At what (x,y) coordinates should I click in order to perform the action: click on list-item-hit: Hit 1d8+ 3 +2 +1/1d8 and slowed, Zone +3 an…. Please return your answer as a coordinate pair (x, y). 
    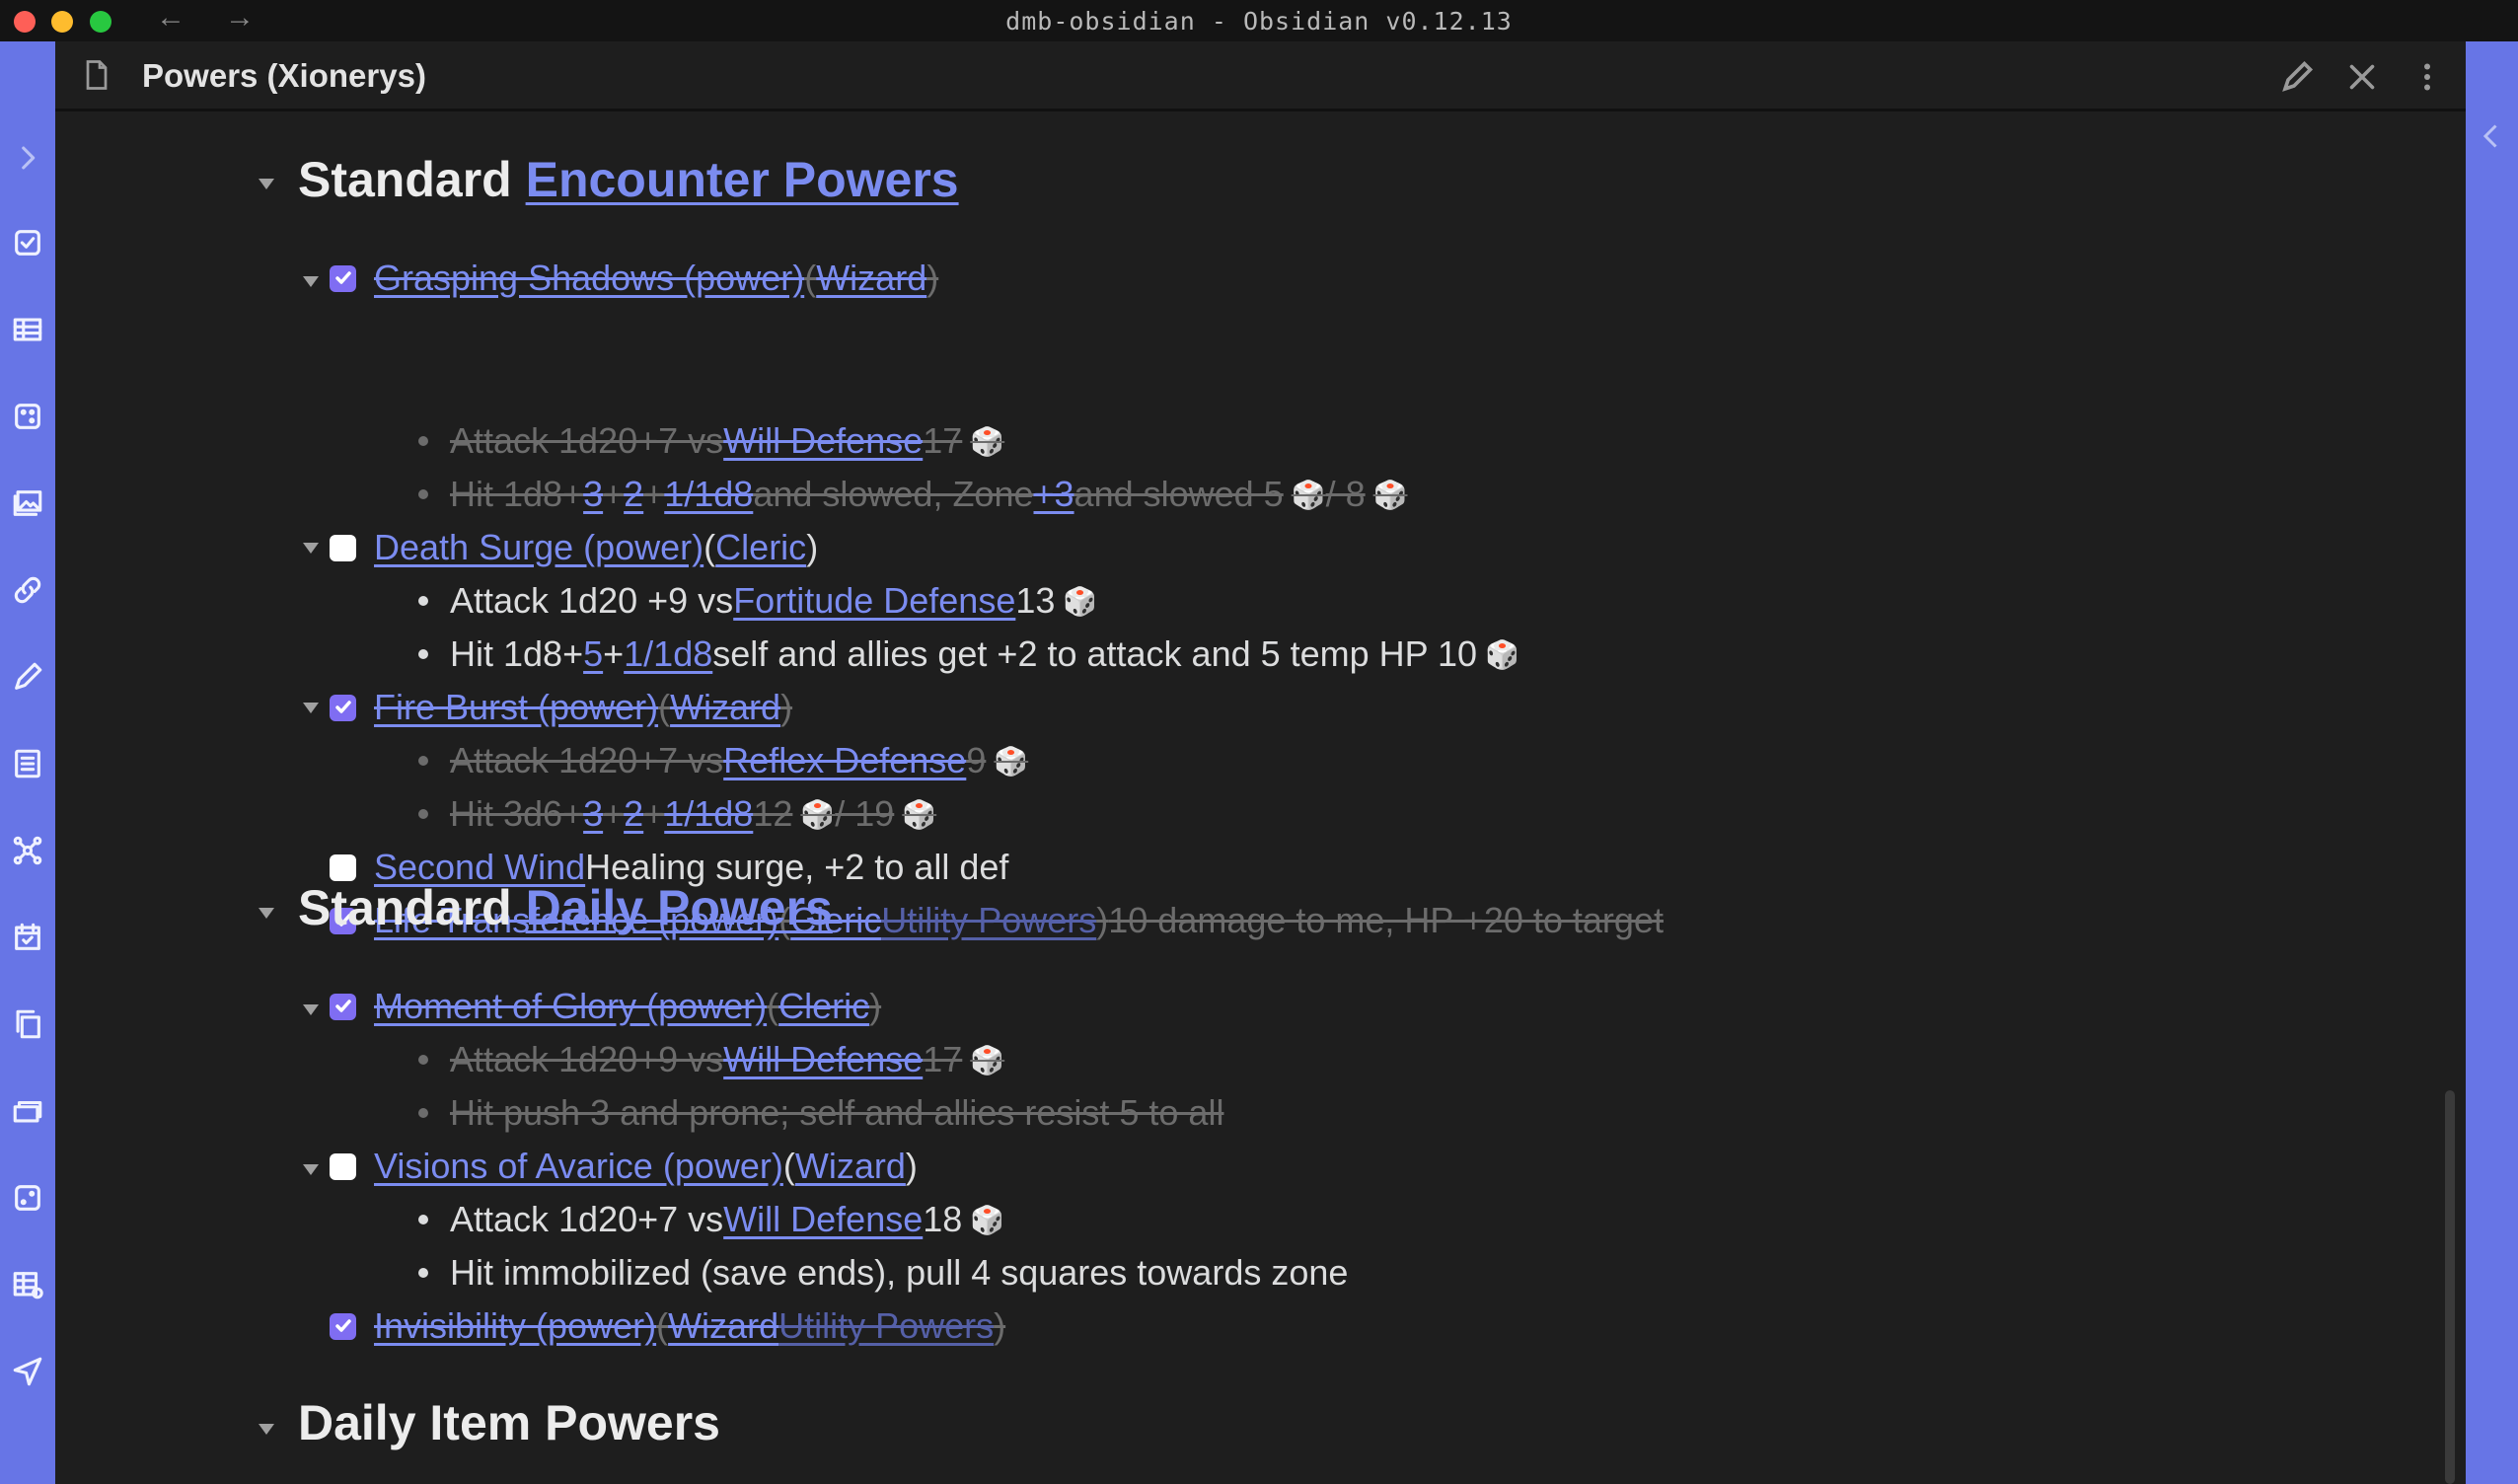
    Looking at the image, I should click on (912, 494).